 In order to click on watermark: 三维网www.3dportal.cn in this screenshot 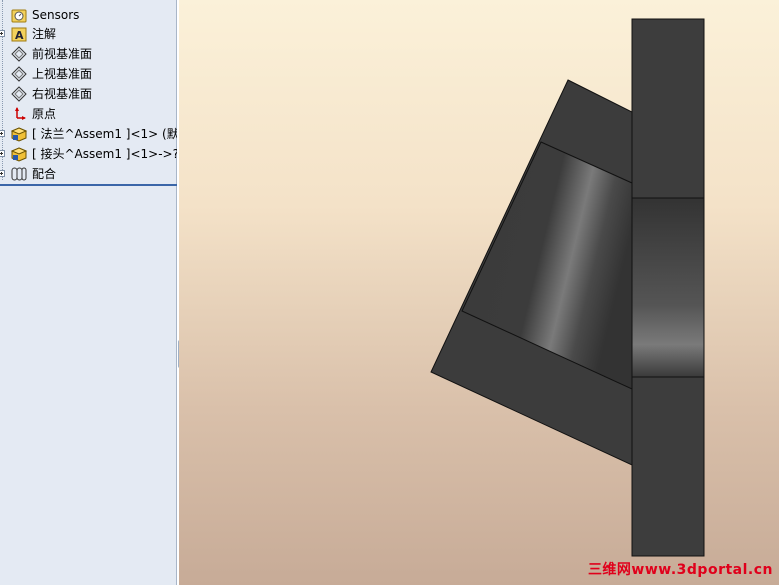, I will do `click(680, 570)`.